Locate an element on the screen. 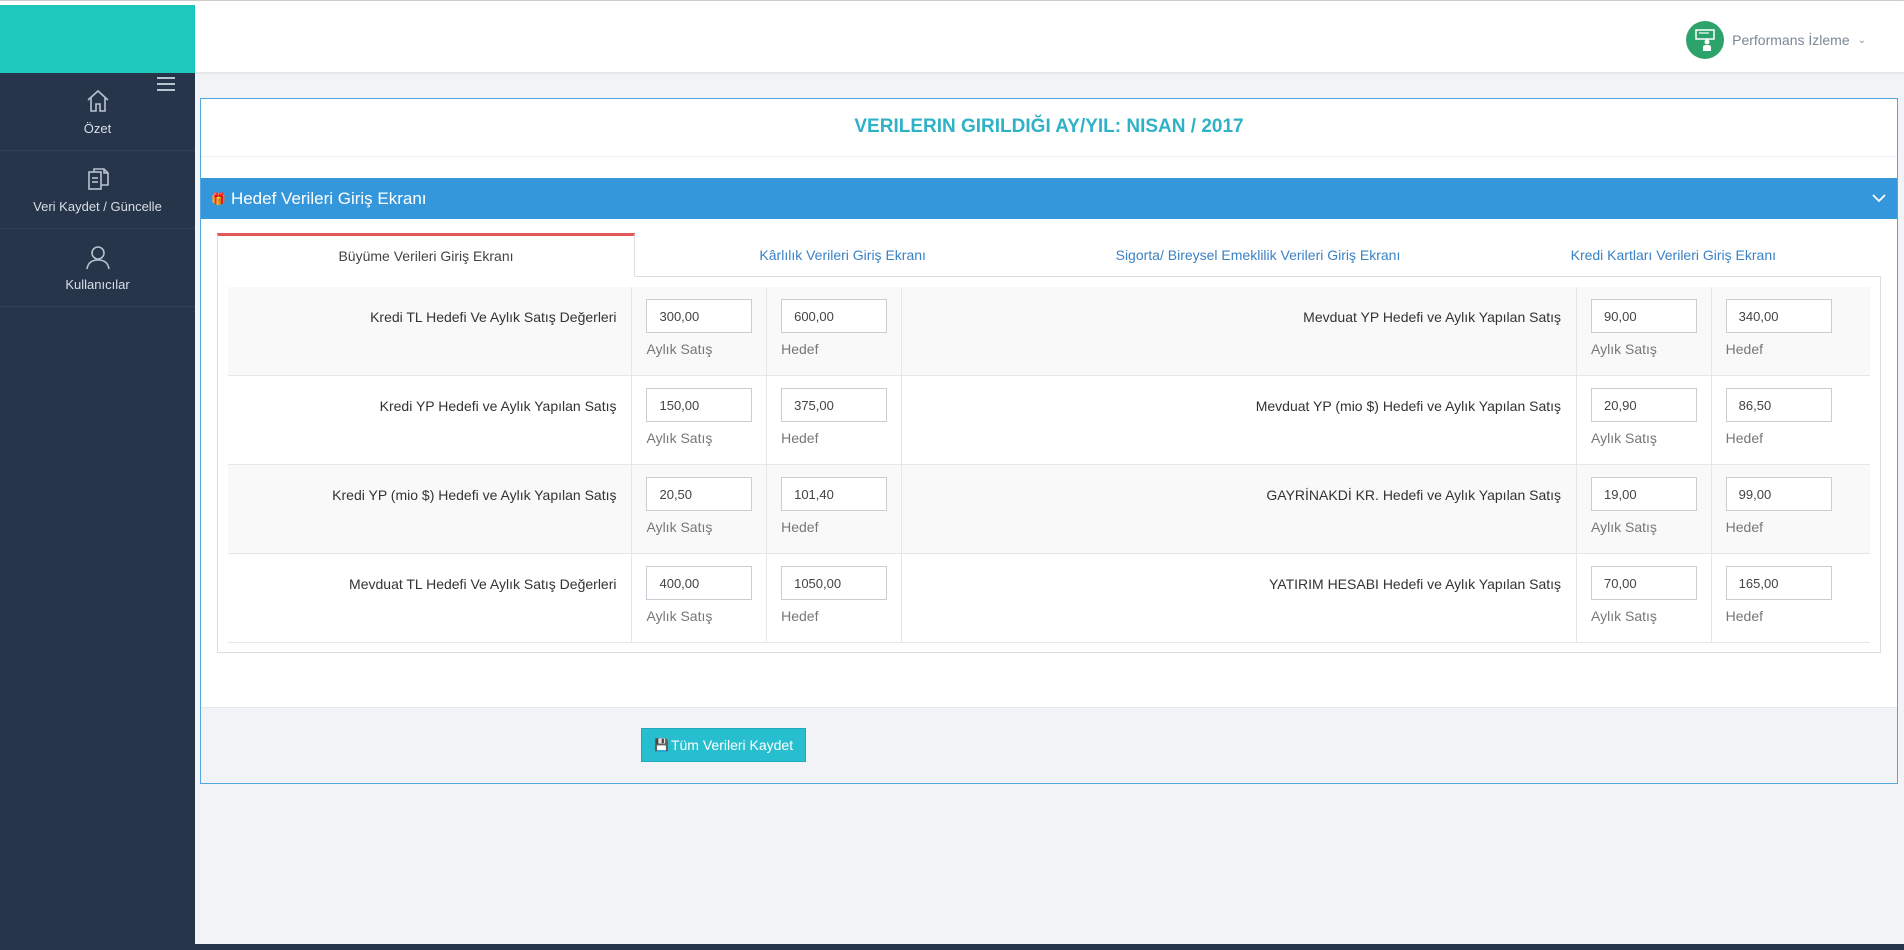 The height and width of the screenshot is (950, 1904). form-footer: 💾 Tüm Verileri Kaydet is located at coordinates (1049, 745).